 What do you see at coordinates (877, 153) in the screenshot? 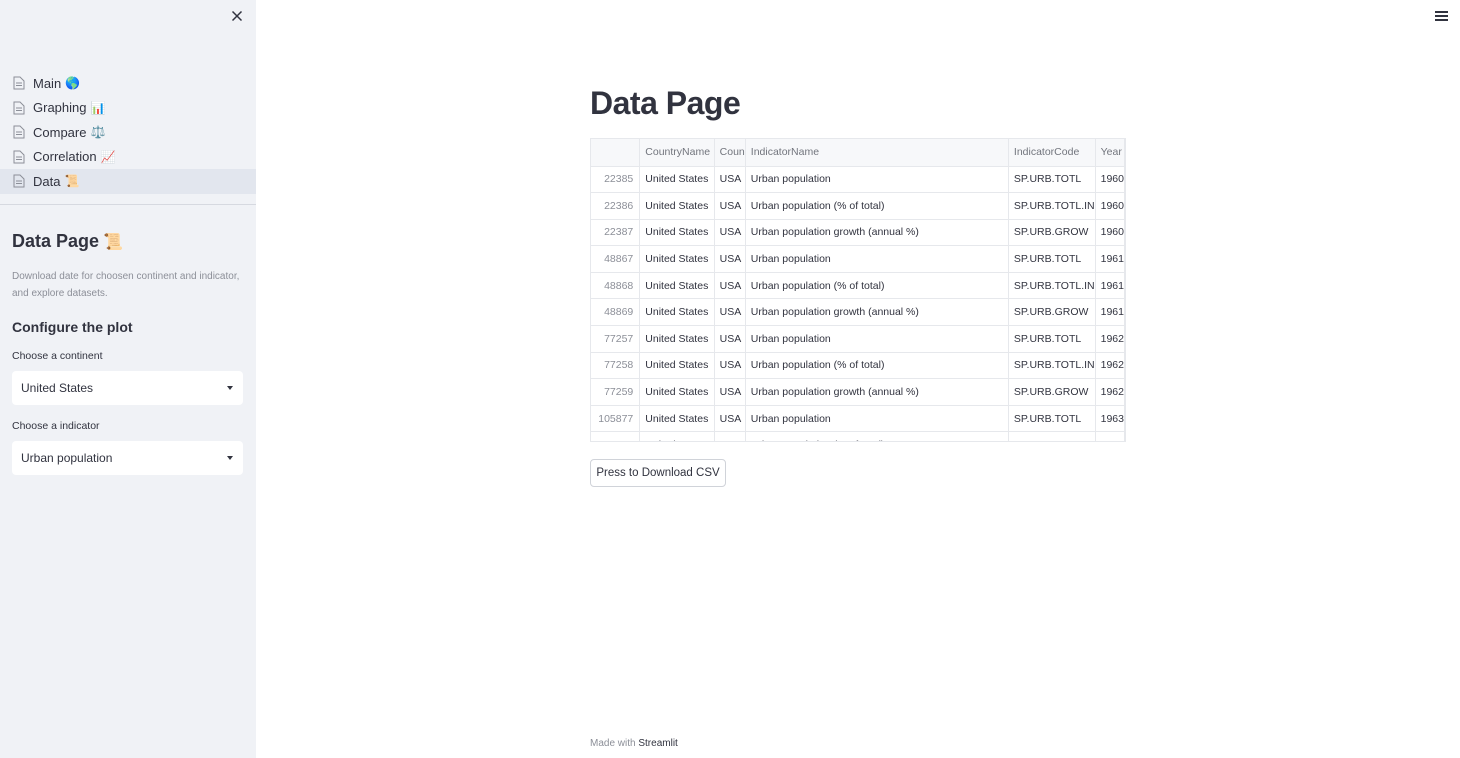
I see `column-header: IndicatorName` at bounding box center [877, 153].